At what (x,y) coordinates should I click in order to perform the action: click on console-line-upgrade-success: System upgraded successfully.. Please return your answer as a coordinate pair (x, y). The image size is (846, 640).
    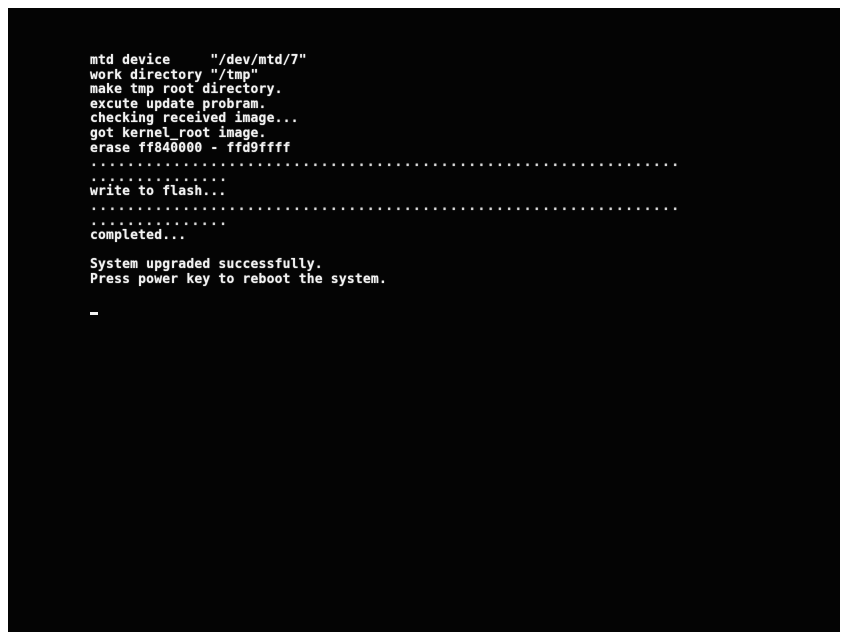
    Looking at the image, I should click on (206, 265).